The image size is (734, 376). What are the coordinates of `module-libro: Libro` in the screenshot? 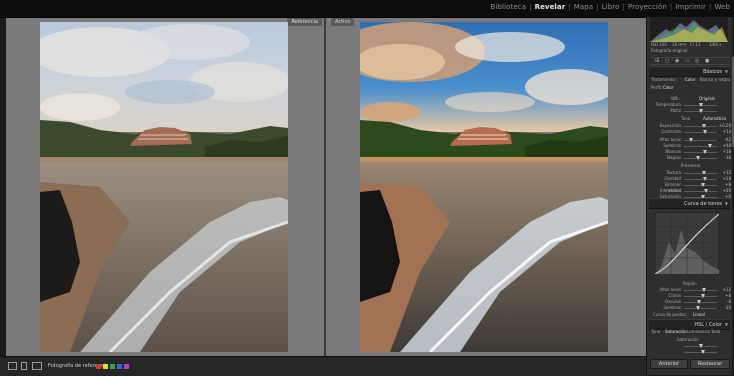 It's located at (611, 7).